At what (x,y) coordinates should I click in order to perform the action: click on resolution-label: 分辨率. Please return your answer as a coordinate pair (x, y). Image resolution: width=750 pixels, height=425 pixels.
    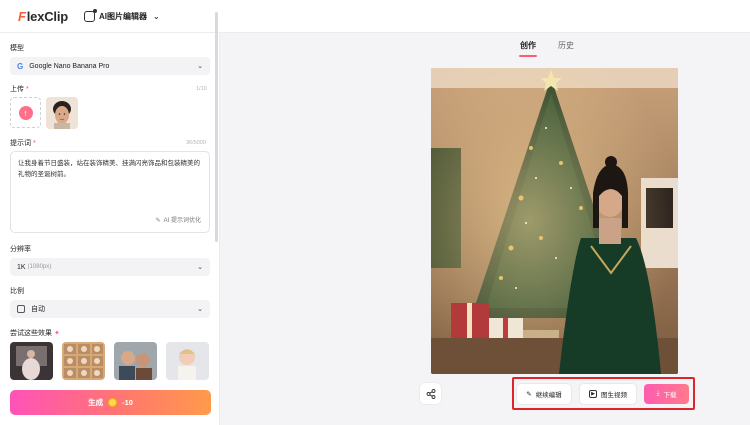
    Looking at the image, I should click on (20, 249).